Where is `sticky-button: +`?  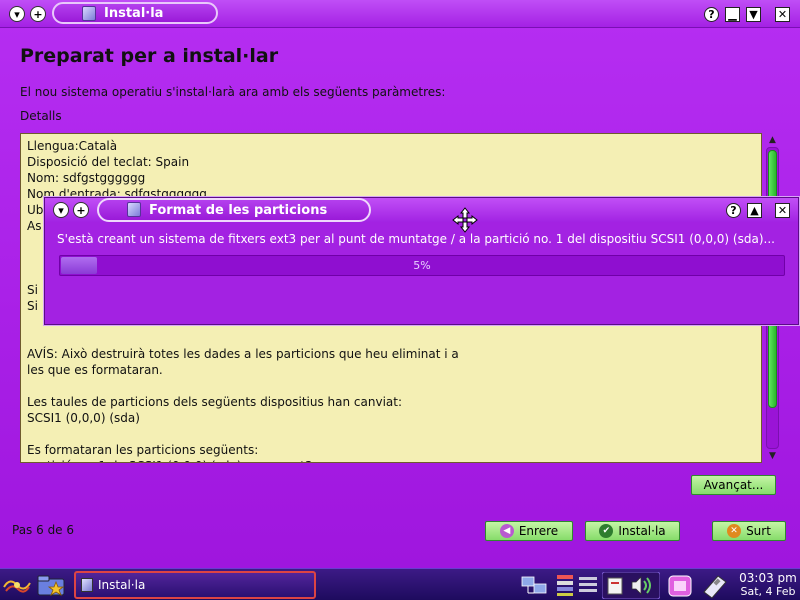
sticky-button: + is located at coordinates (38, 14).